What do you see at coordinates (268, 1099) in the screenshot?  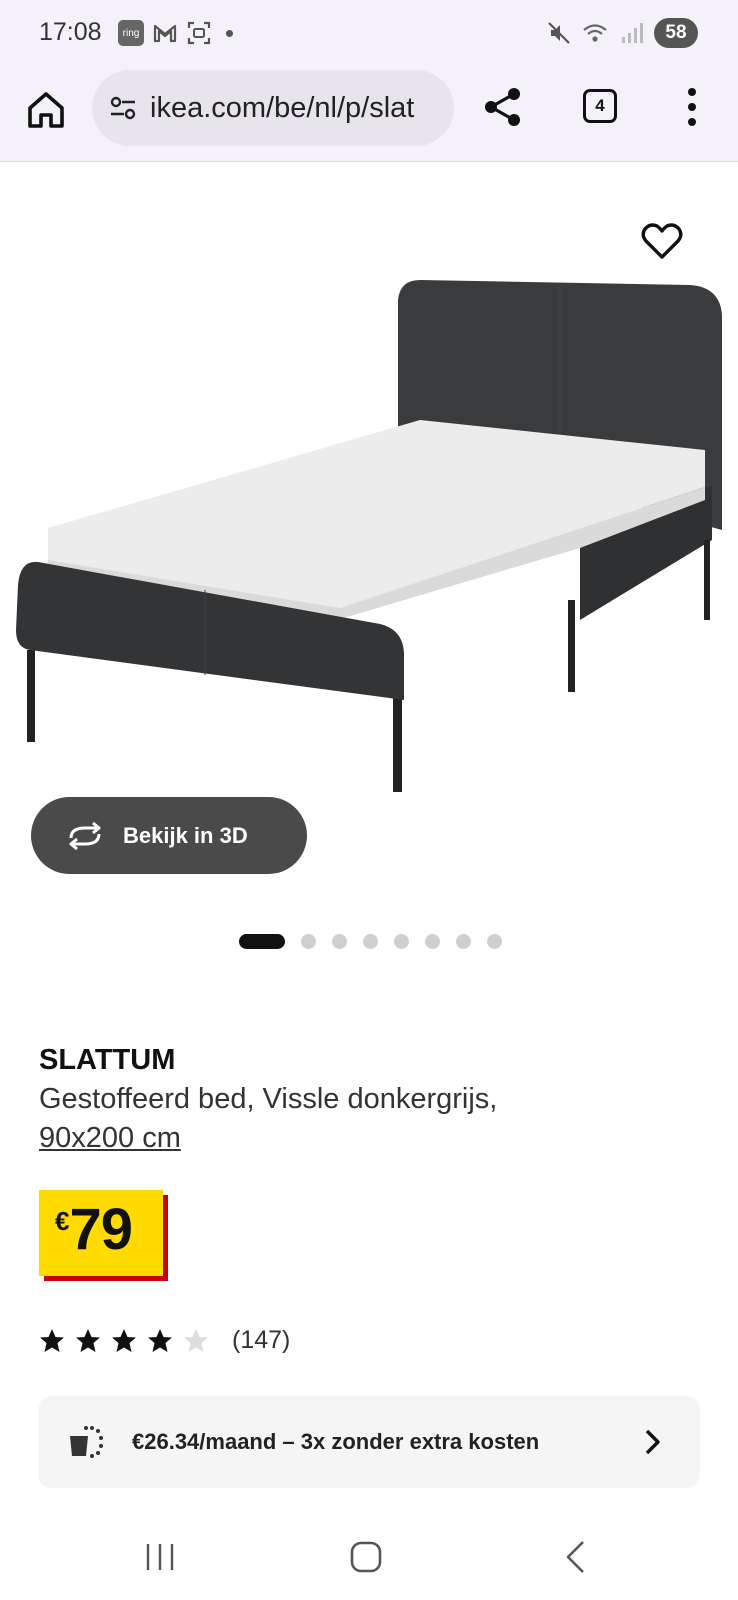 I see `product-description: Gestoffeerd bed, Vissle donkergrijs,` at bounding box center [268, 1099].